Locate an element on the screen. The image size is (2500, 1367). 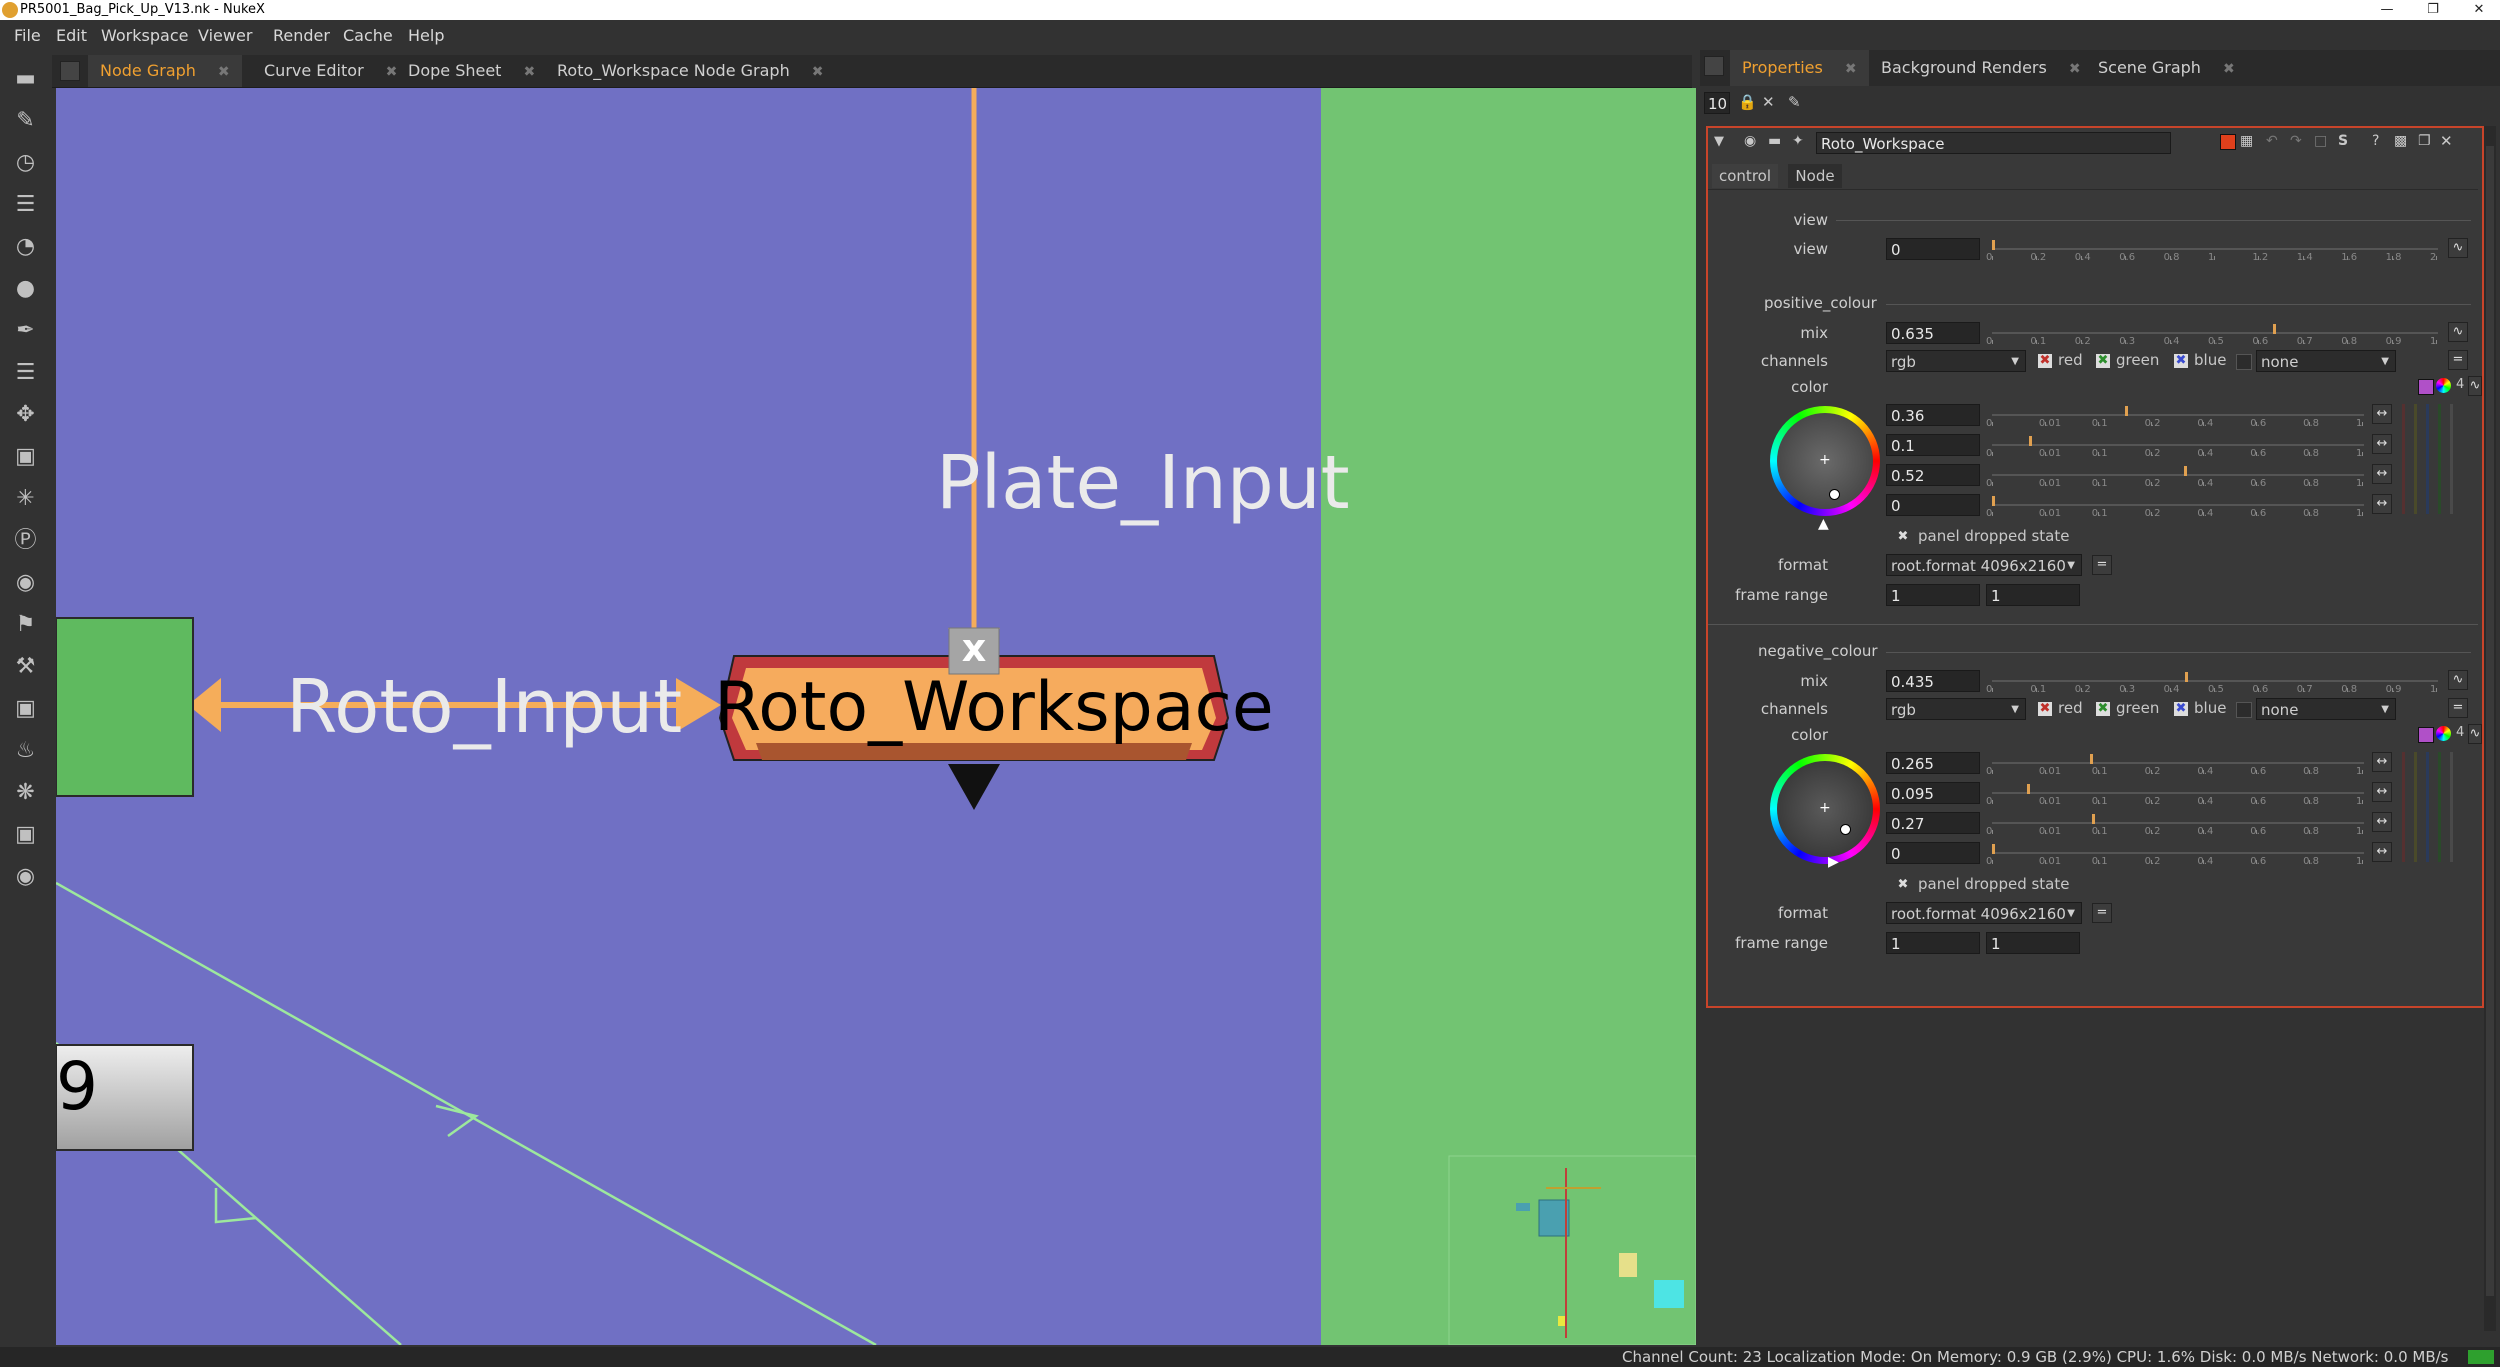
negative-color-sliders-mini is located at coordinates (2436, 807).